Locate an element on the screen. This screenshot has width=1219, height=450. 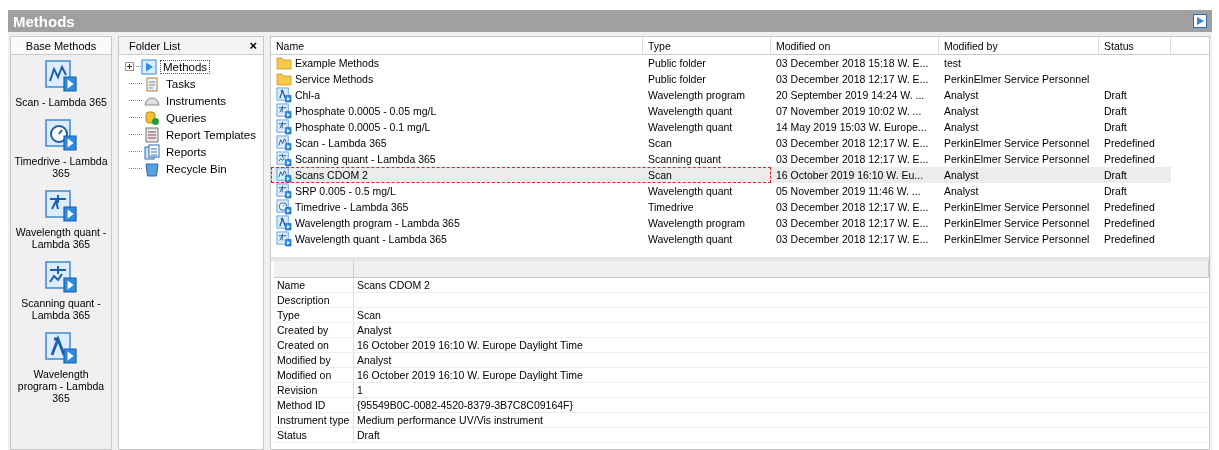
base-method-label: Wavelength program - Lambda 365 is located at coordinates (61, 386).